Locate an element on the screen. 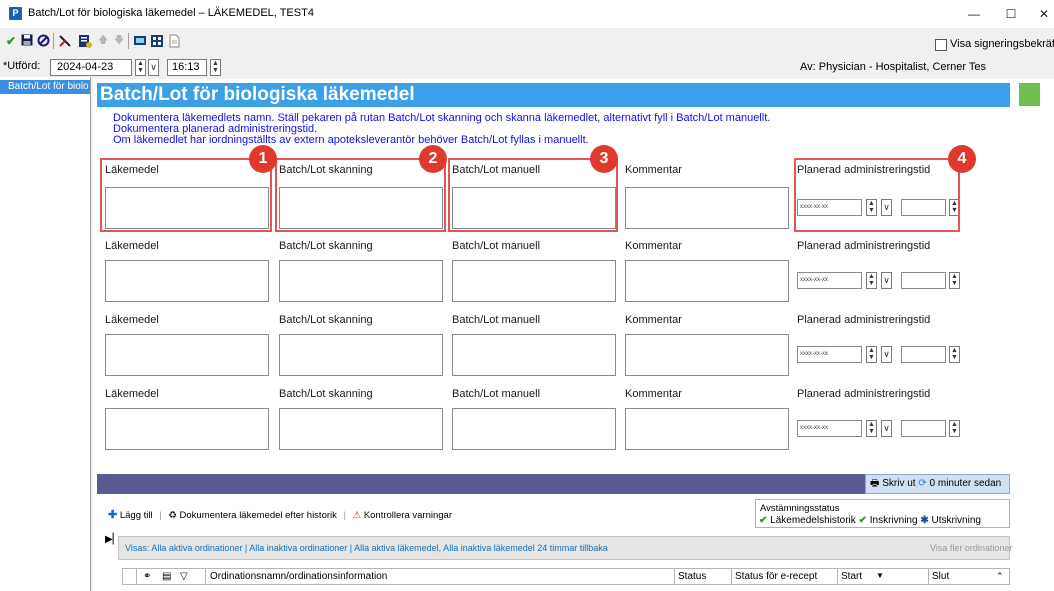 The width and height of the screenshot is (1054, 591). highlight-planned is located at coordinates (877, 195).